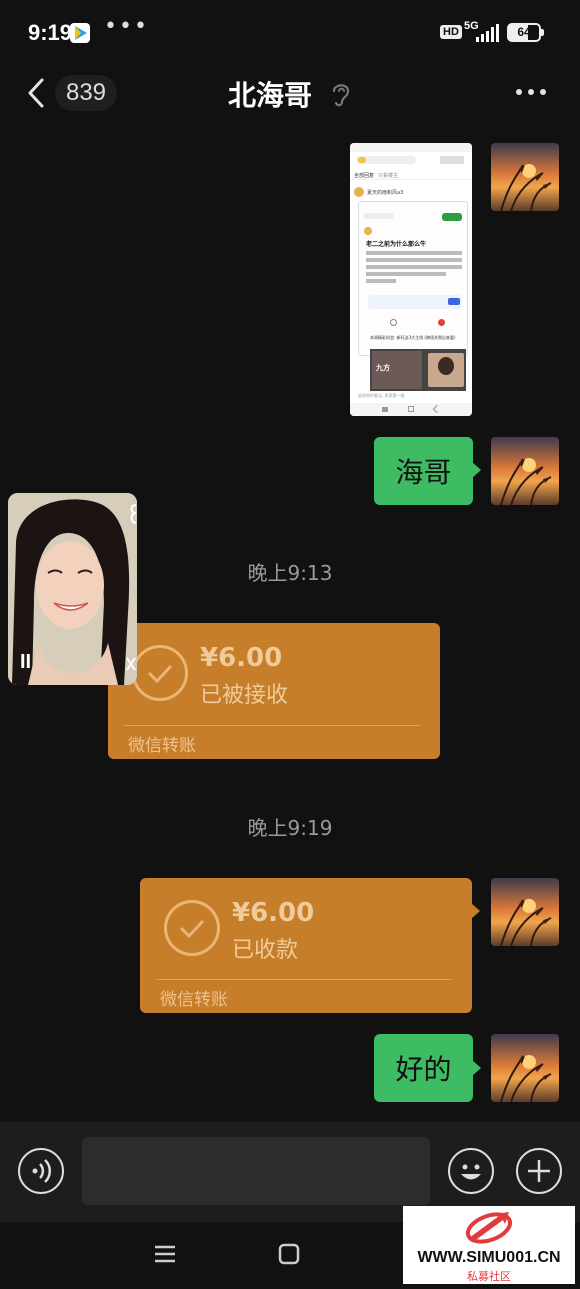  What do you see at coordinates (489, 1276) in the screenshot?
I see `watermark-name: 私募社区` at bounding box center [489, 1276].